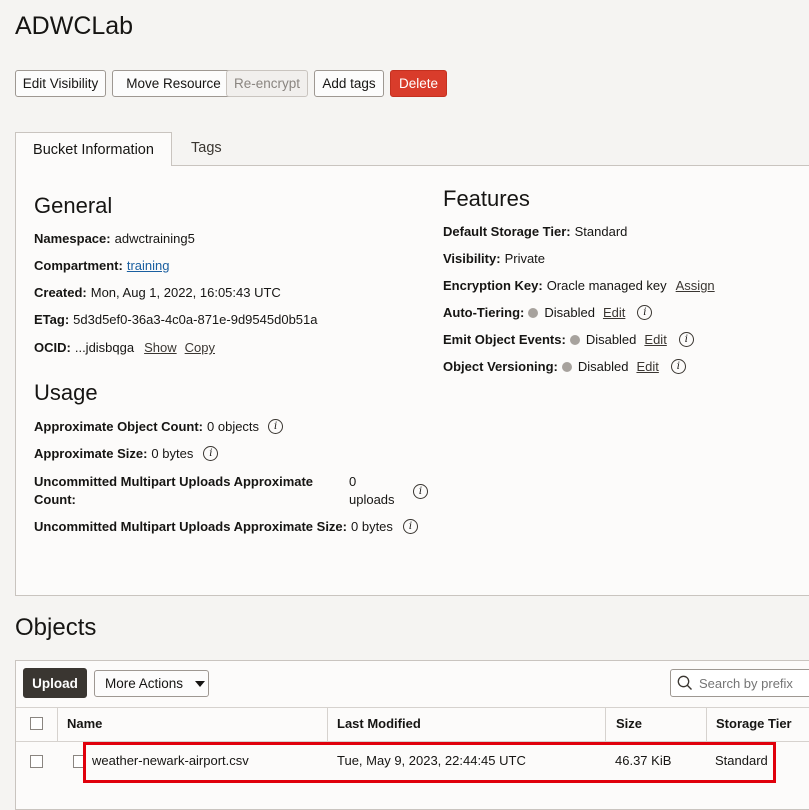 The height and width of the screenshot is (810, 809). Describe the element at coordinates (148, 265) in the screenshot. I see `compartment-link: training` at that location.